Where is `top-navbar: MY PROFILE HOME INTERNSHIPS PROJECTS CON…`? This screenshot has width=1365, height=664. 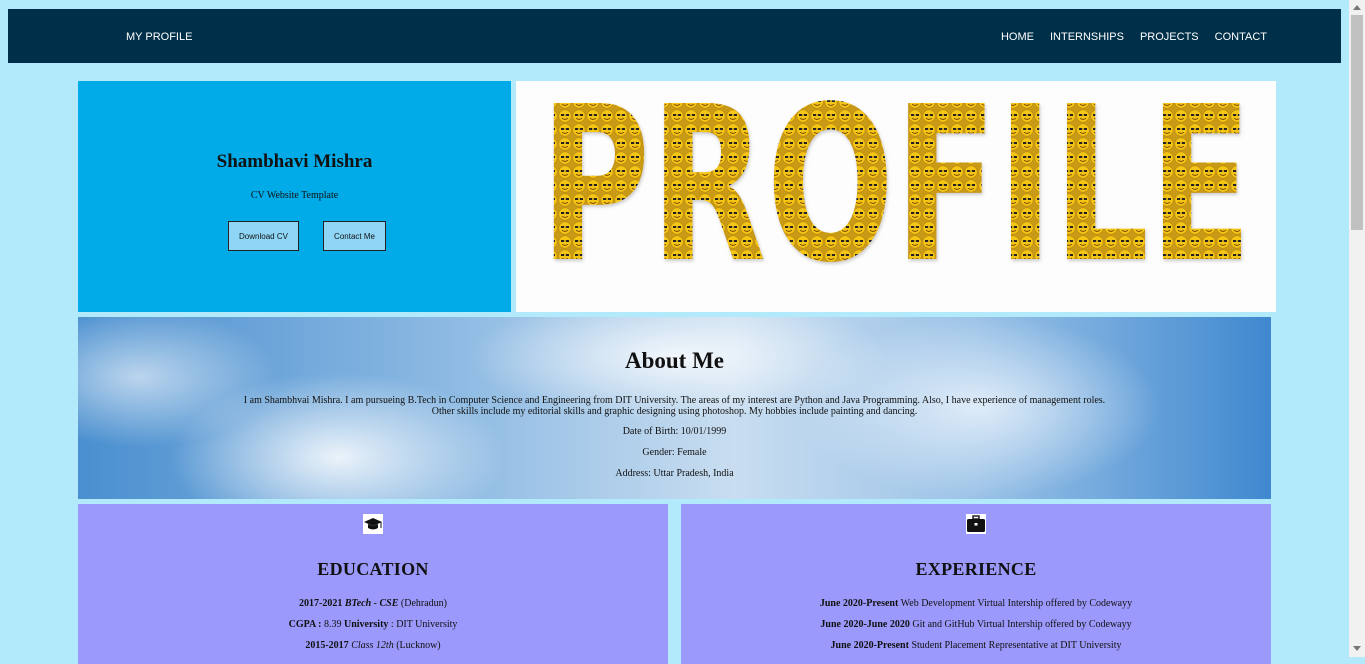
top-navbar: MY PROFILE HOME INTERNSHIPS PROJECTS CON… is located at coordinates (674, 36).